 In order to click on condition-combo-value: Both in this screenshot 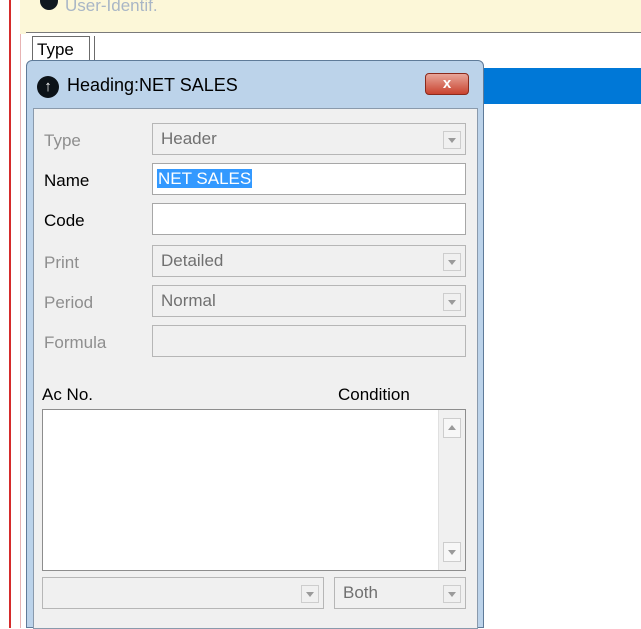, I will do `click(360, 592)`.